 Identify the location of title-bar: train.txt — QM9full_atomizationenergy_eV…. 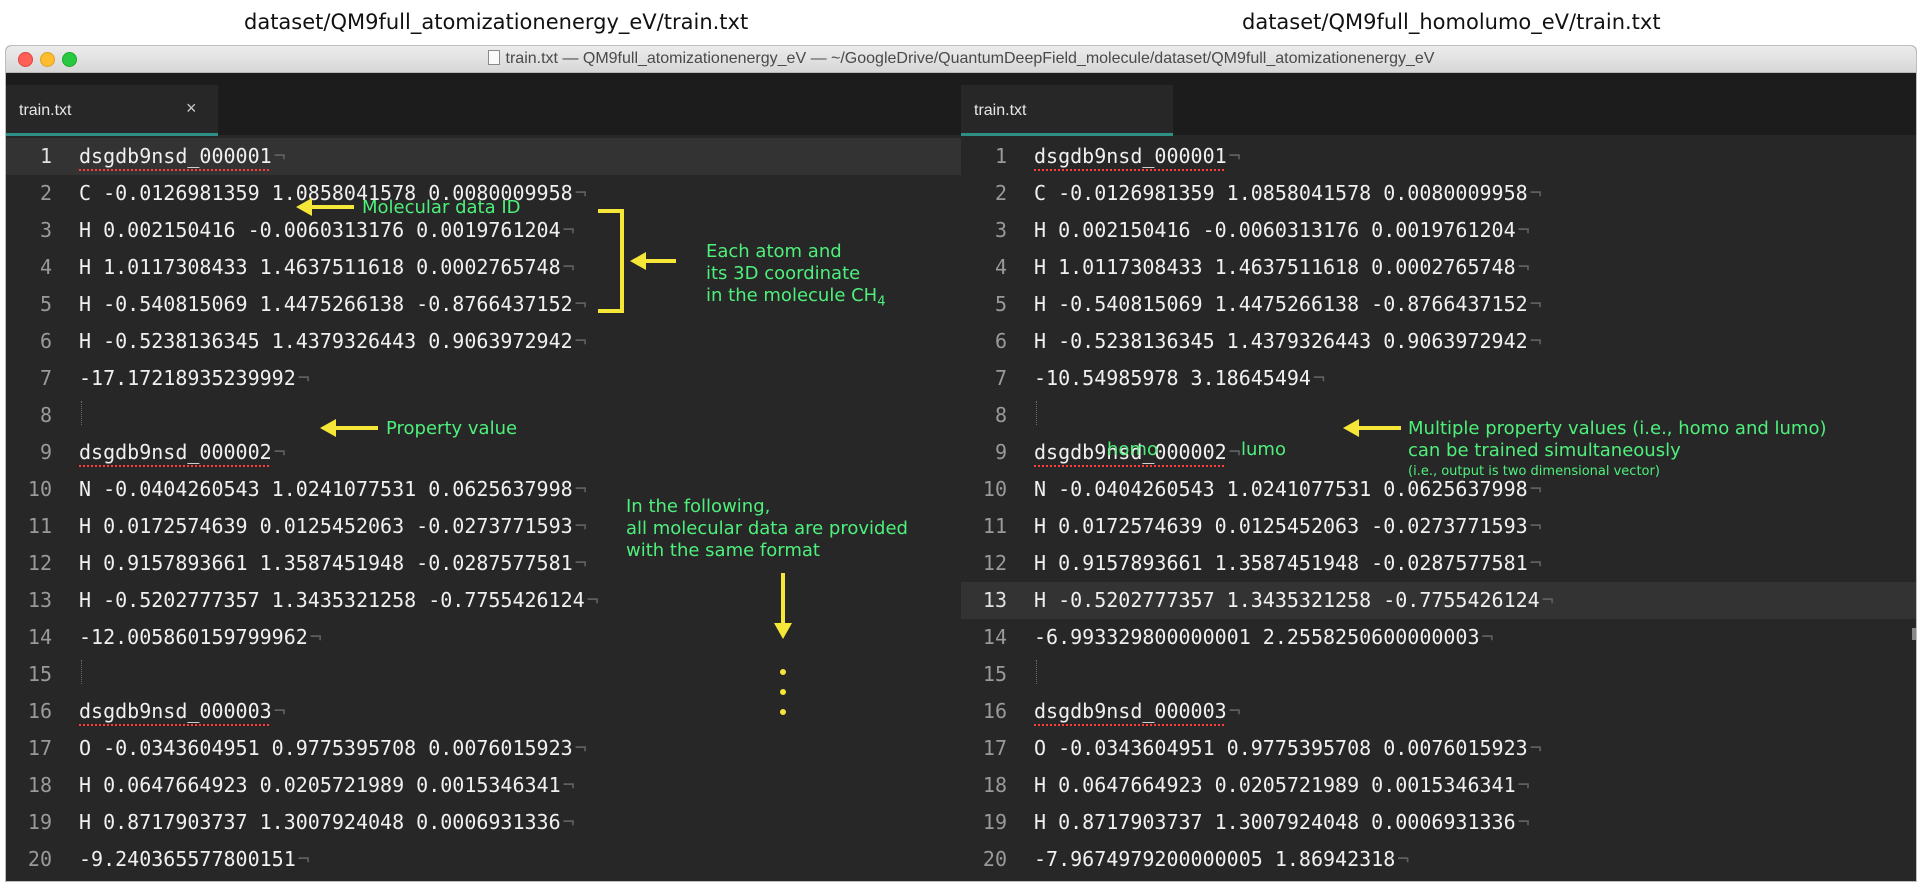
(961, 59).